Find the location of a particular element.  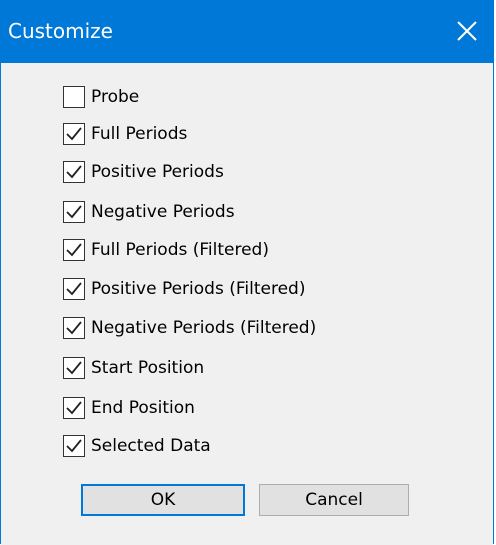

checkbox-positive-periods-filtered: Positive Periods (Filtered) is located at coordinates (184, 289).